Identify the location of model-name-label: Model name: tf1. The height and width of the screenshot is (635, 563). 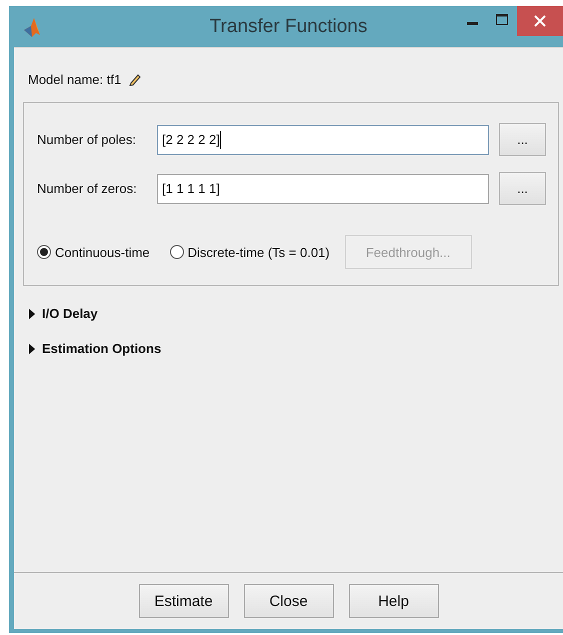
(75, 79).